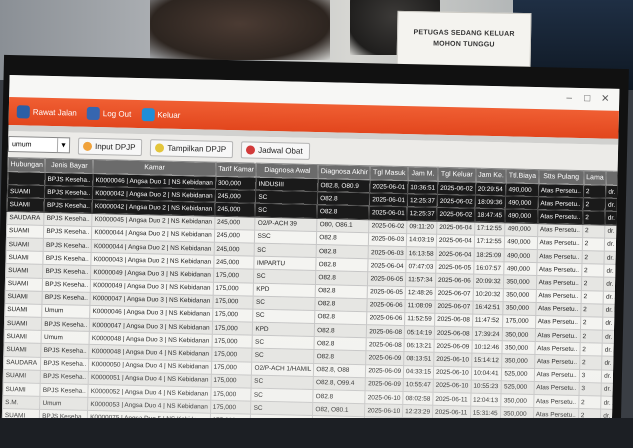 The width and height of the screenshot is (633, 448). Describe the element at coordinates (236, 170) in the screenshot. I see `column-header: Tarif Kamar` at that location.